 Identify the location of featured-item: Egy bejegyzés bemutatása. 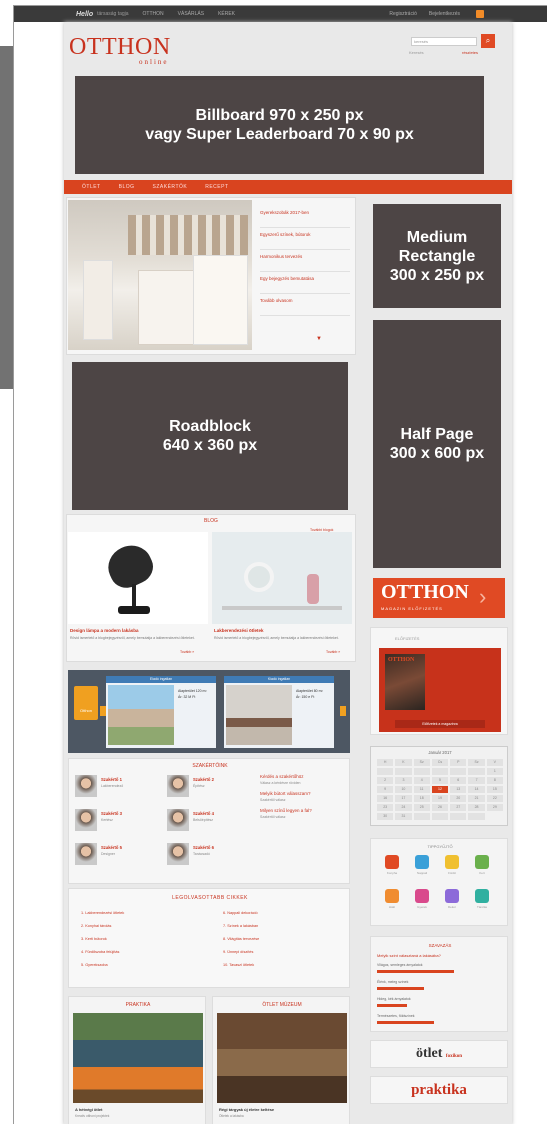
(305, 283).